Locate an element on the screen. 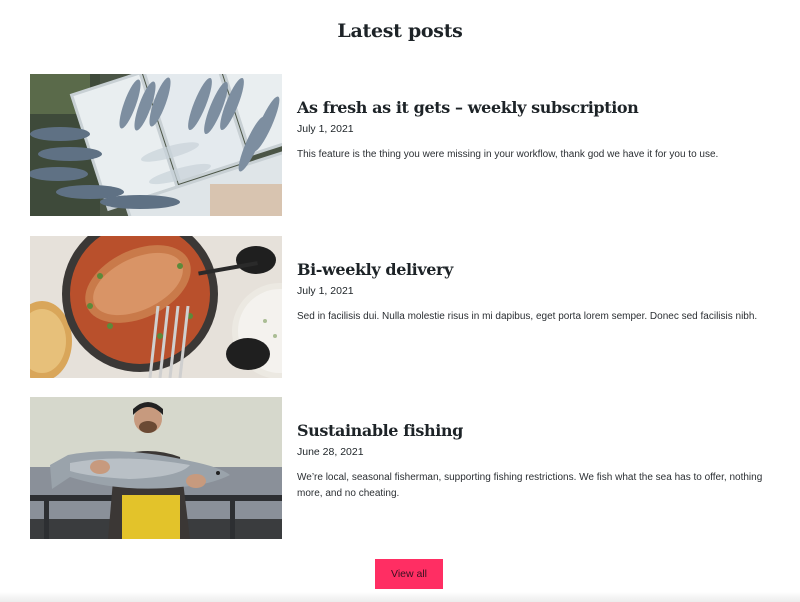 This screenshot has height=602, width=800. post-date: June 28, 2021 is located at coordinates (330, 452).